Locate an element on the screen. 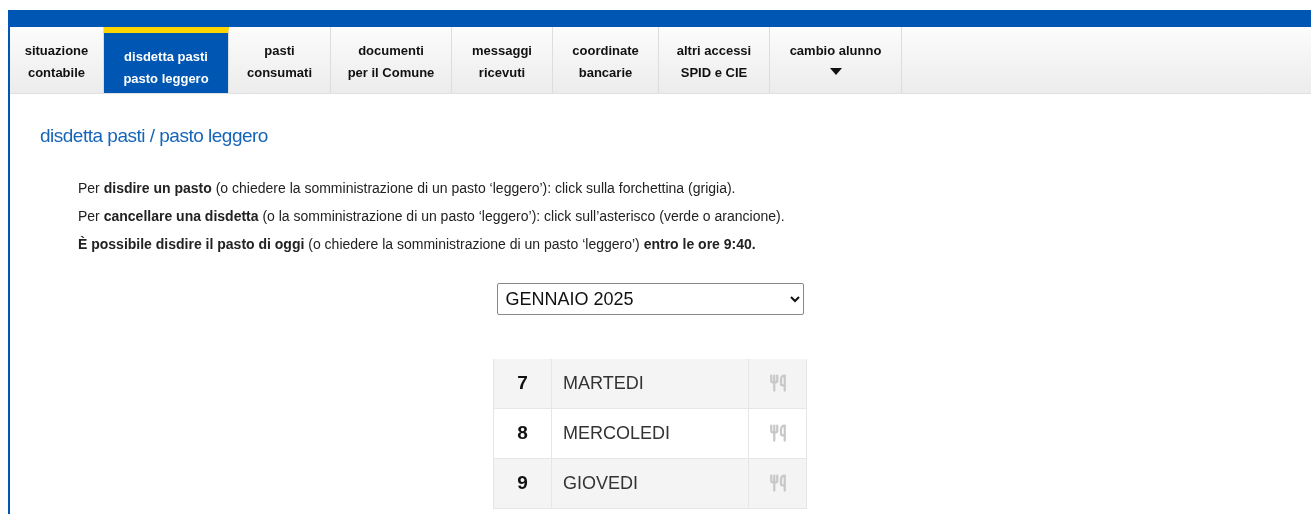  instruction-text: Per cancellare una disdetta (o la somministrazione di un pasto ‘leggero’): click sull’asterisco (verde o arancione). is located at coordinates (432, 216).